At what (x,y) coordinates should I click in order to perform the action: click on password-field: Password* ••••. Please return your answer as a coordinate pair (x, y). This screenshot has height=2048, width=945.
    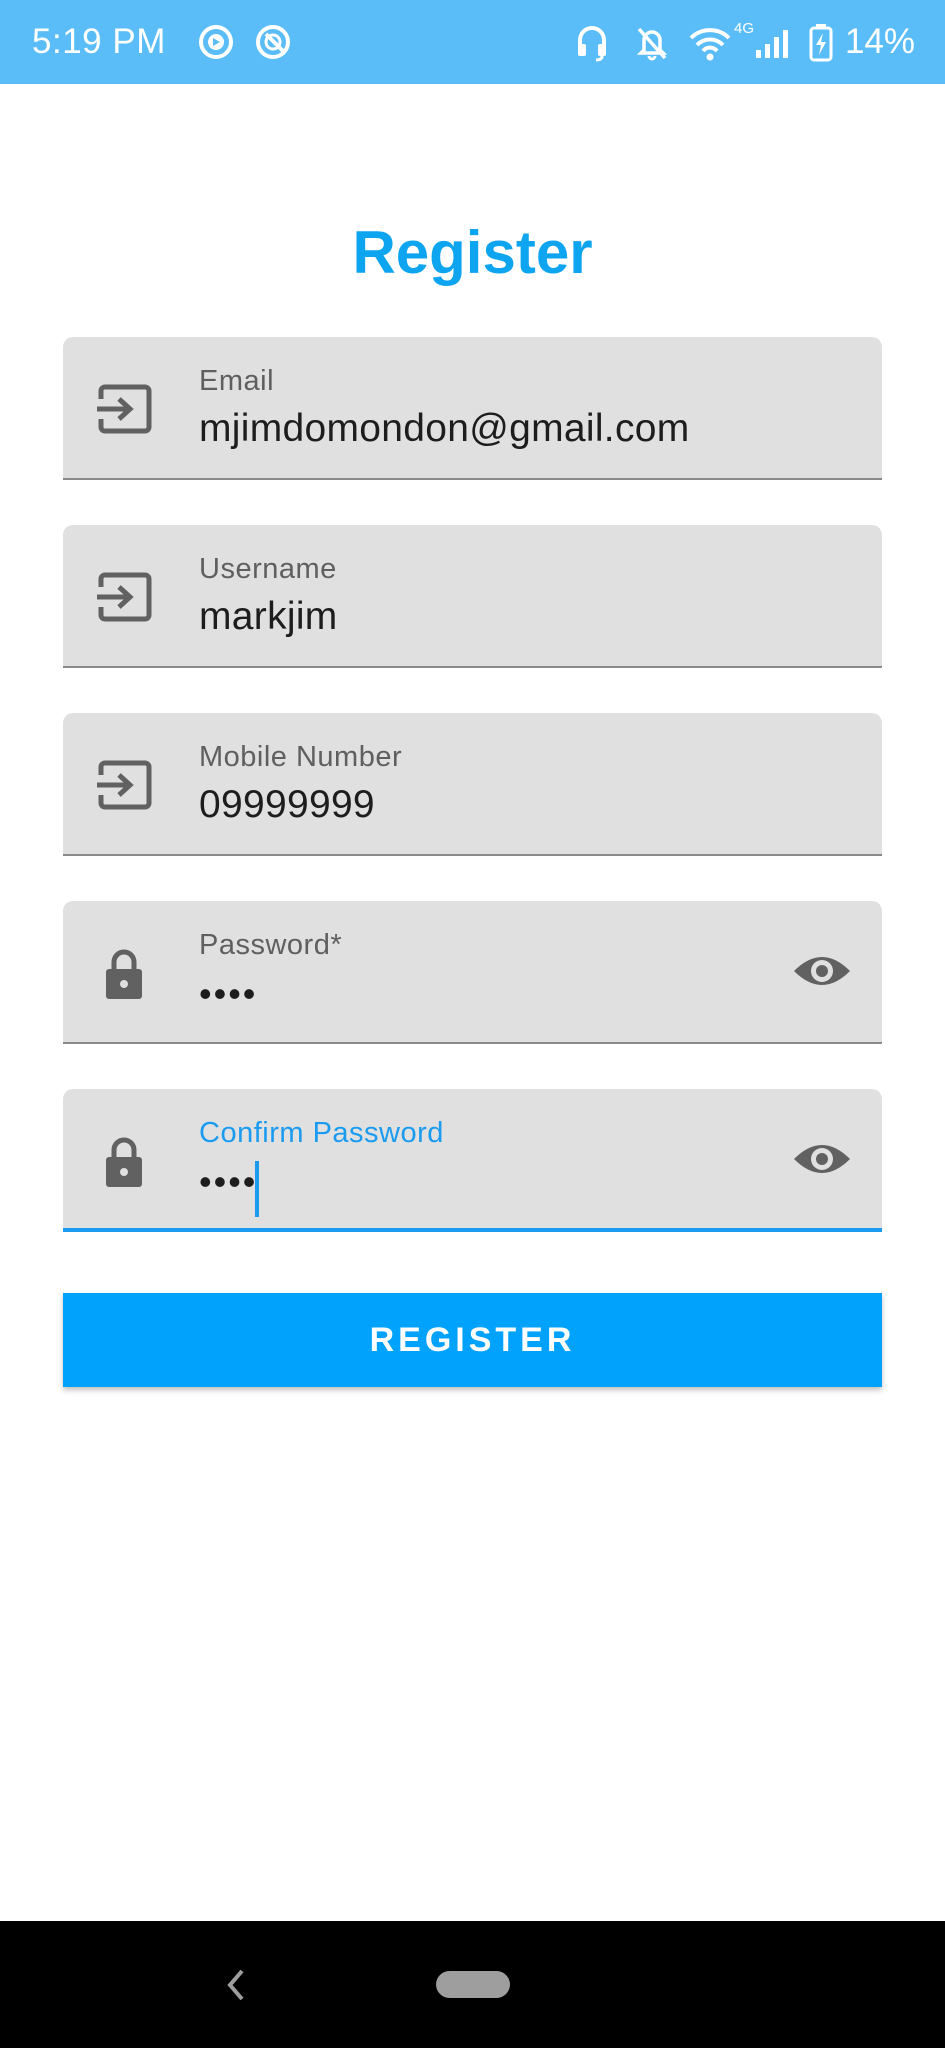
    Looking at the image, I should click on (472, 972).